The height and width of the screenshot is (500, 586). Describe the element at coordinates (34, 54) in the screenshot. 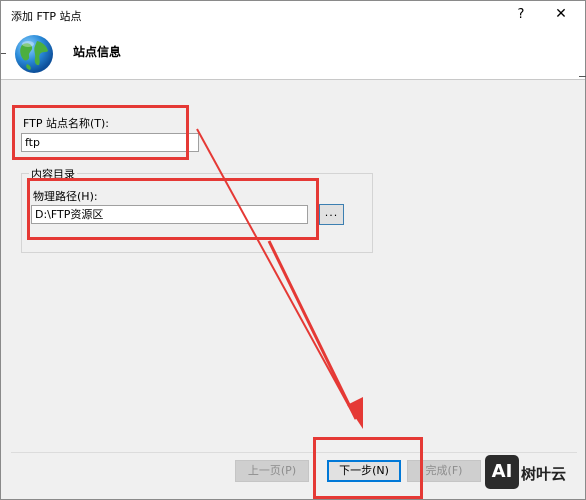

I see `globe-icon` at that location.